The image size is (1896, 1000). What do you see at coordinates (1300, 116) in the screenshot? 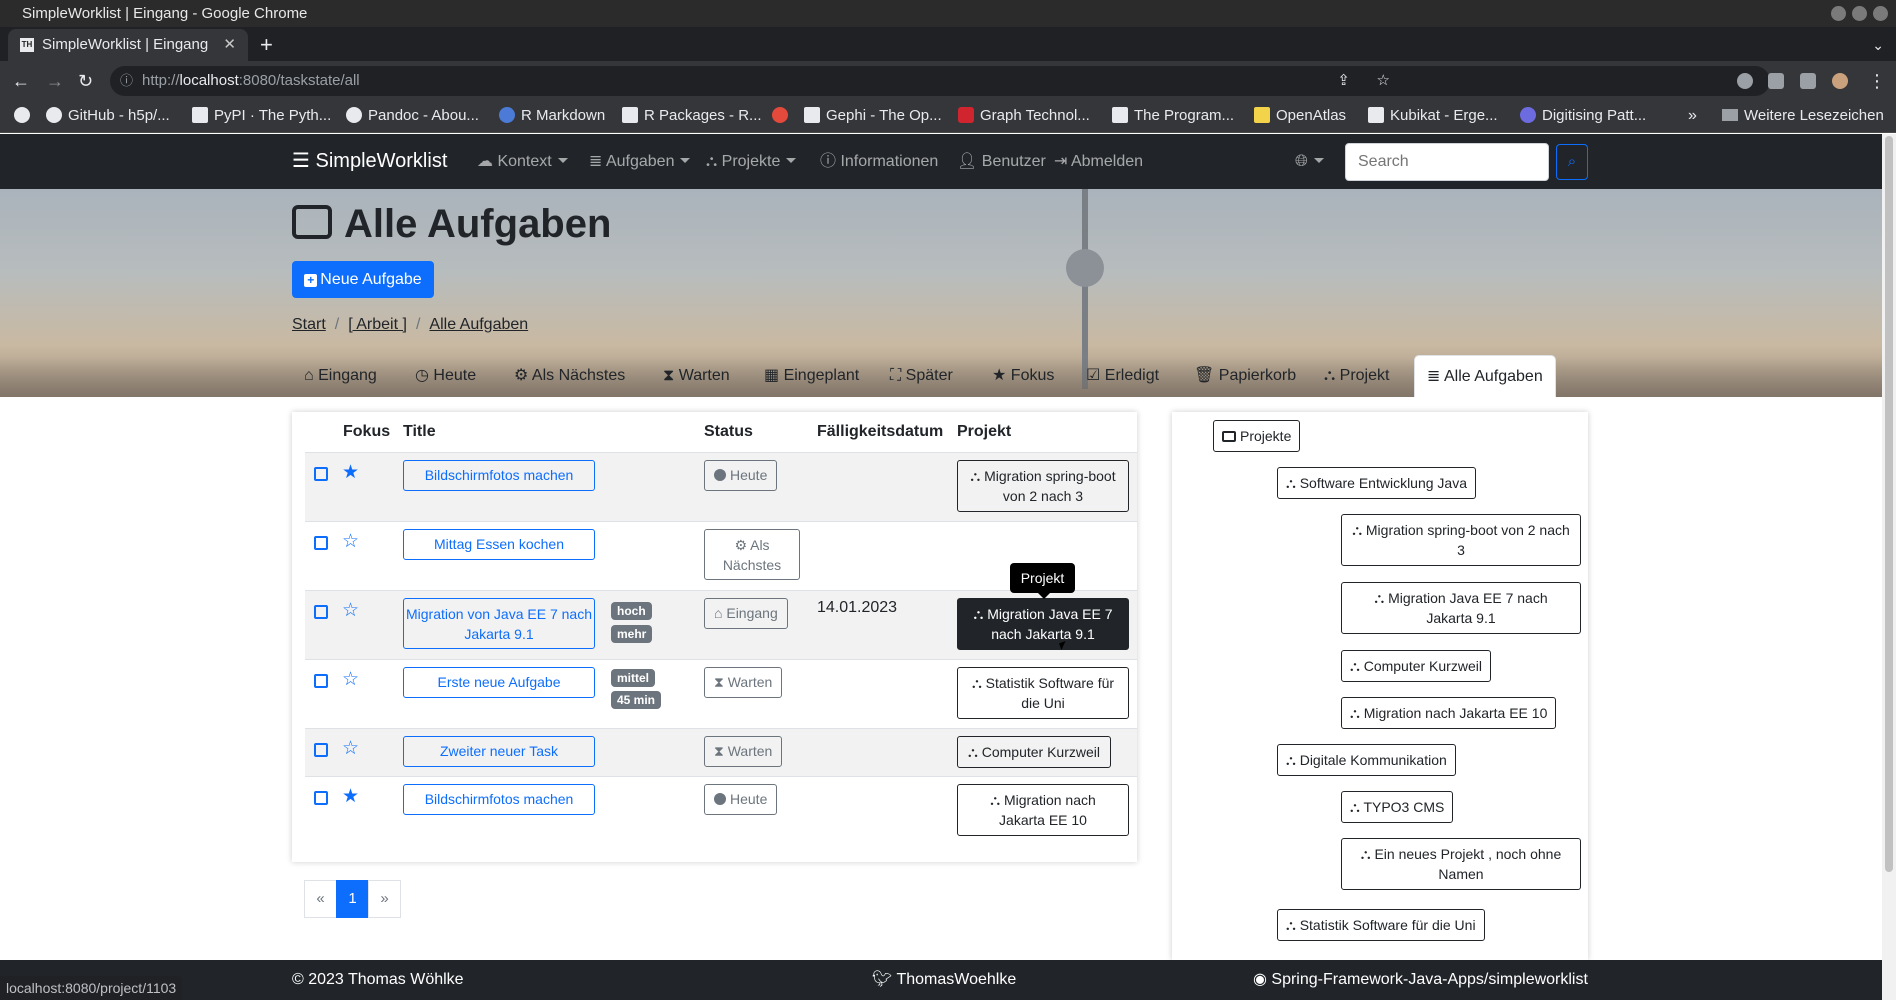
I see `bookmark-item: OpenAtlas` at bounding box center [1300, 116].